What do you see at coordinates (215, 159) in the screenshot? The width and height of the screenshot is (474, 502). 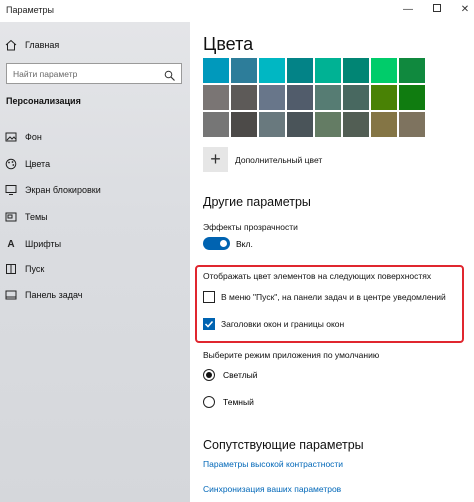 I see `plus-icon: +` at bounding box center [215, 159].